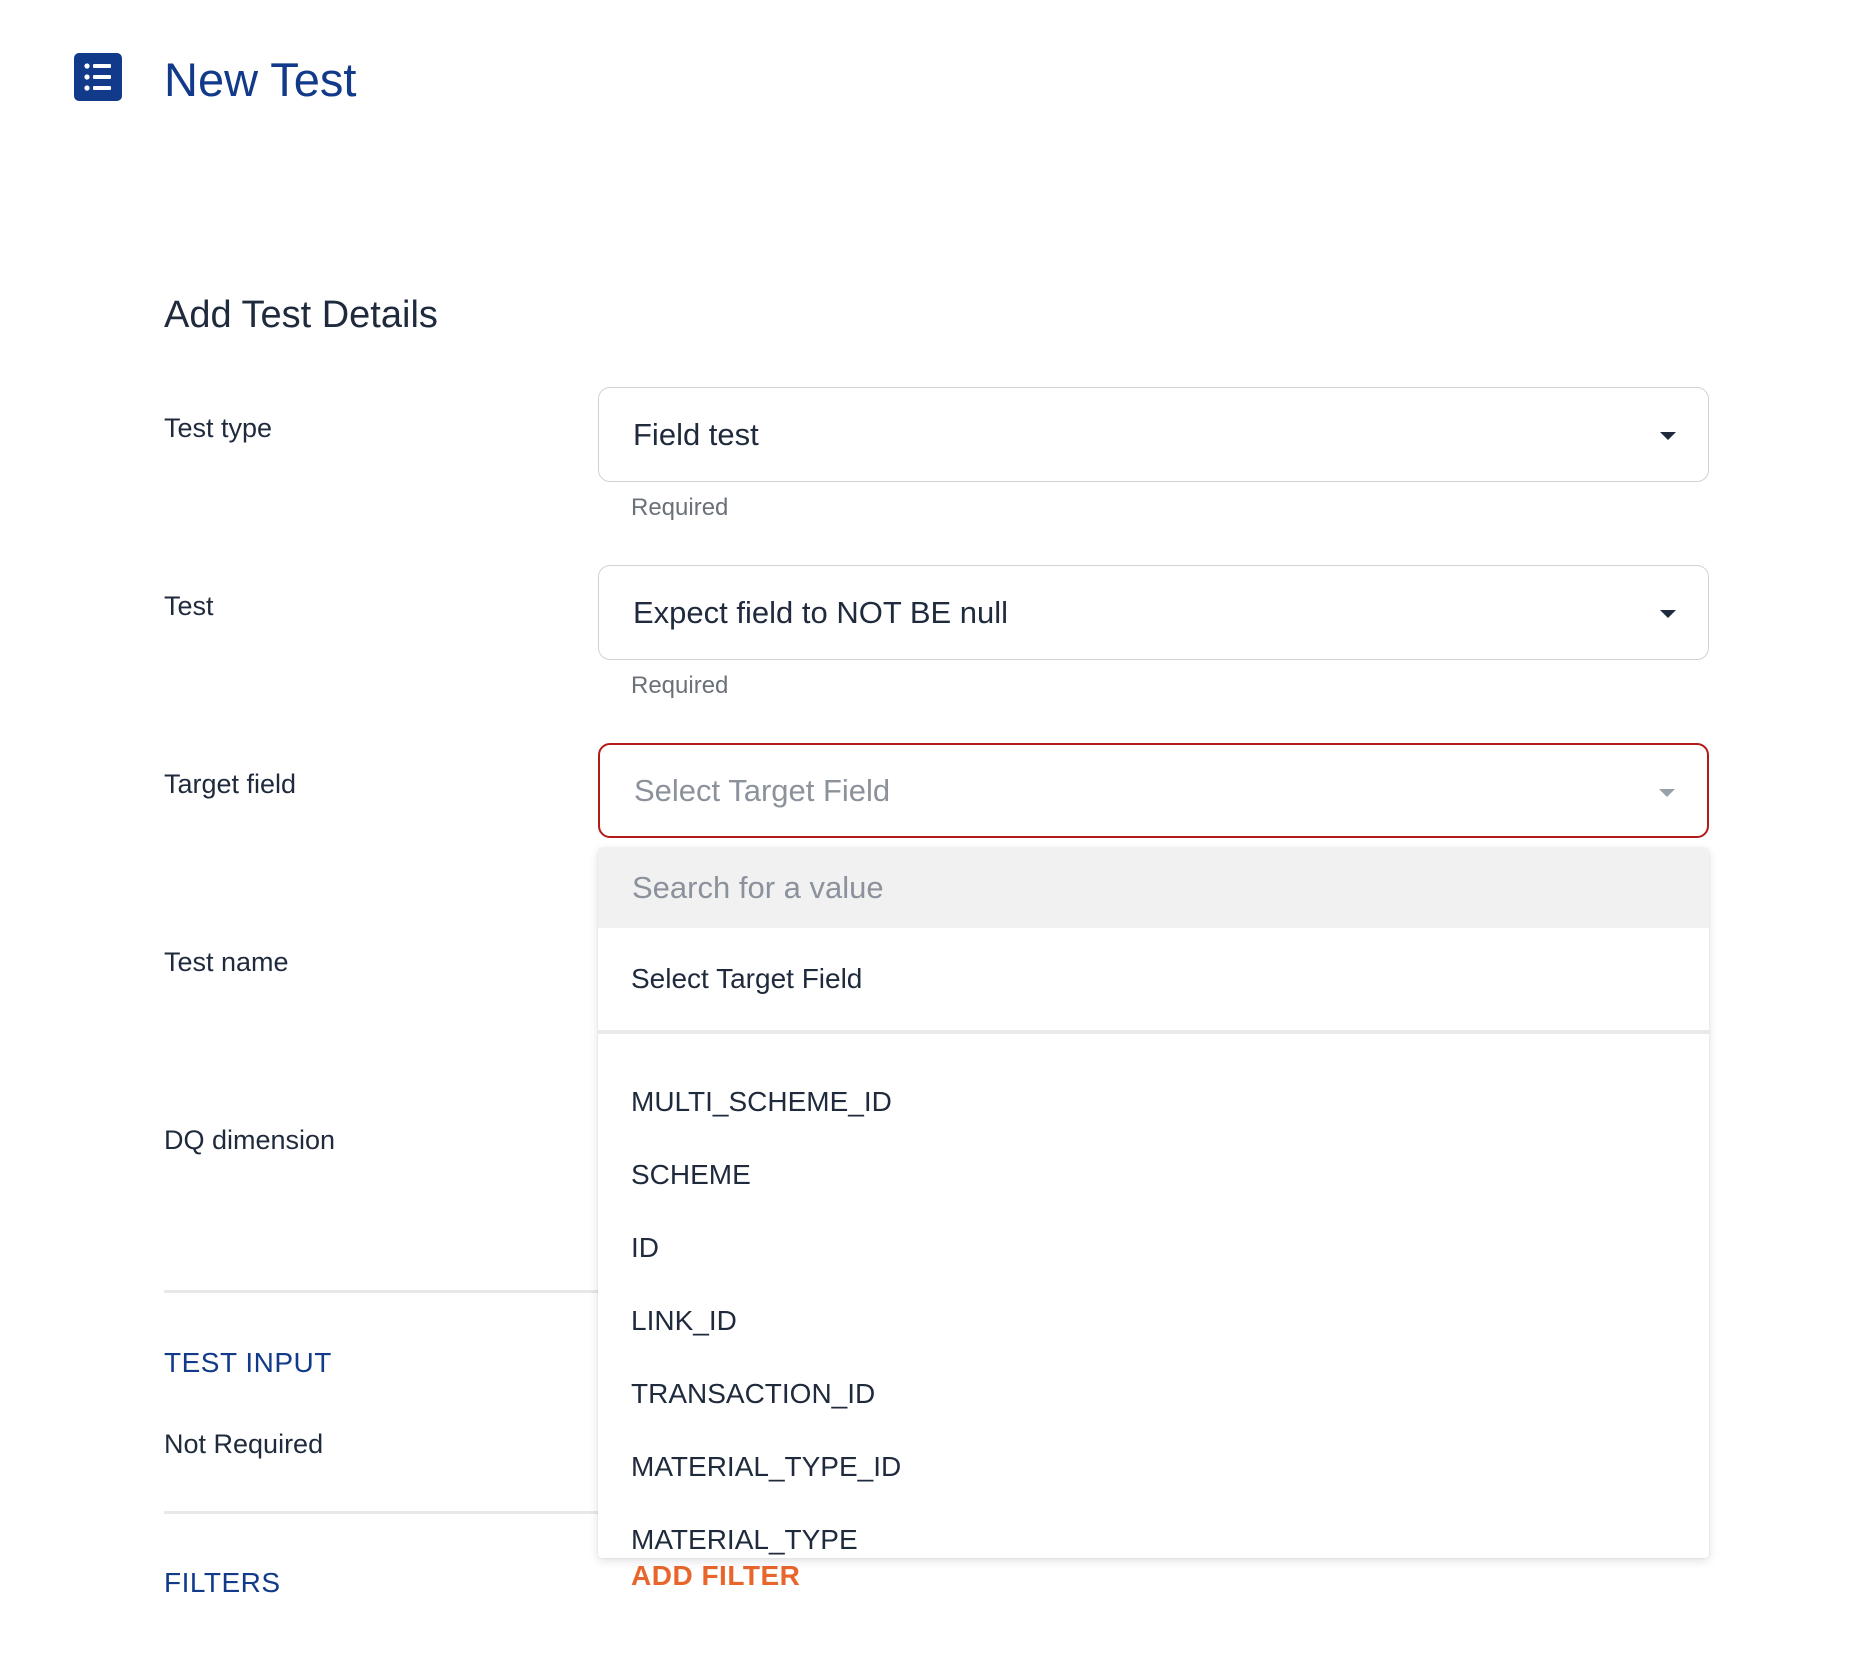 This screenshot has width=1856, height=1660. I want to click on page-title: New Test, so click(260, 79).